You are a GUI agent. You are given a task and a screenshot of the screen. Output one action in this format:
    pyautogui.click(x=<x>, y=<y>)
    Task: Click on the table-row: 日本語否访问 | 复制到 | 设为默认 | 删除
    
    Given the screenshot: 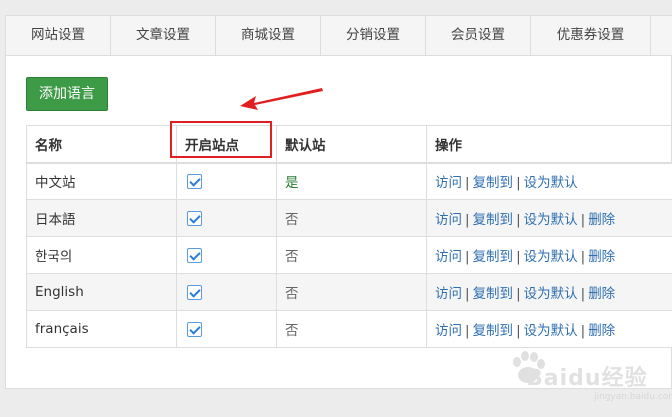 What is the action you would take?
    pyautogui.click(x=349, y=218)
    